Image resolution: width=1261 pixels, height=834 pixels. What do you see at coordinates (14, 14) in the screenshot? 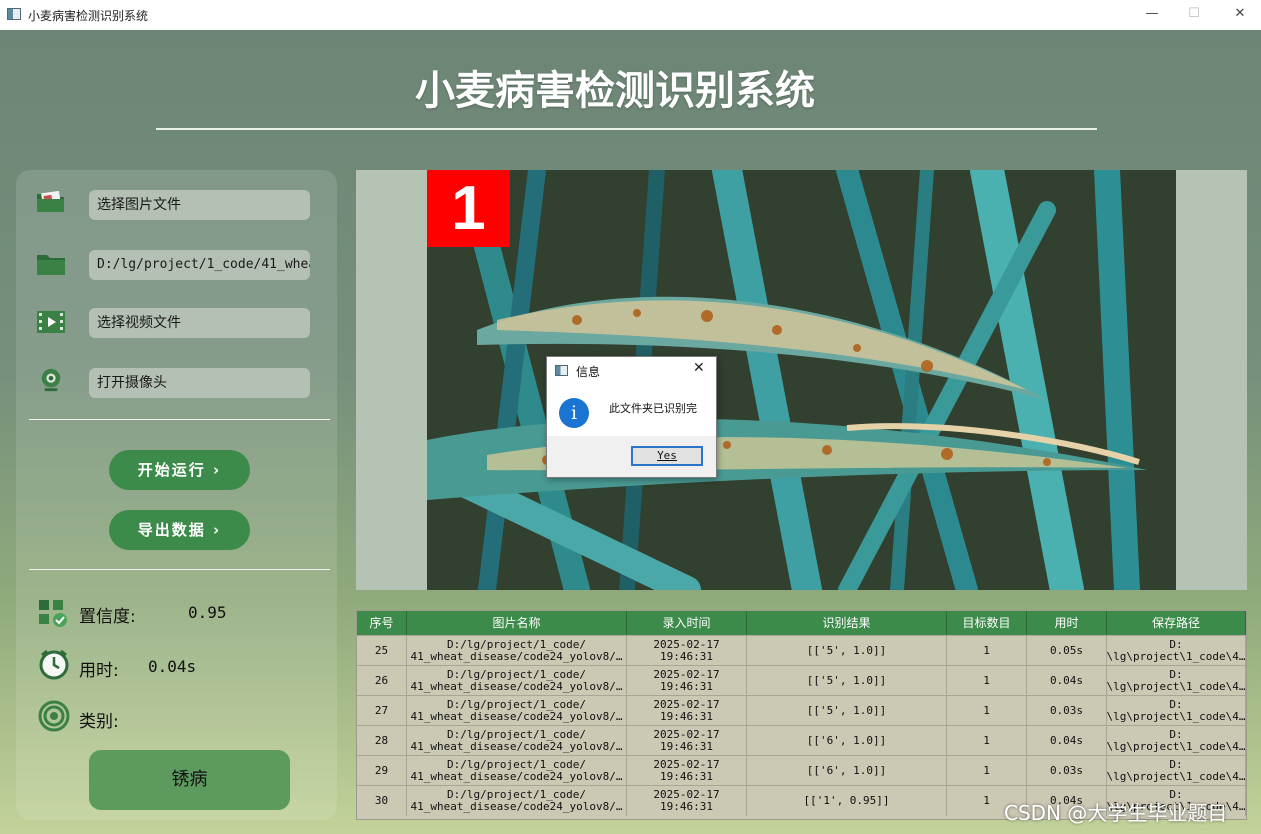
I see `app-icon` at bounding box center [14, 14].